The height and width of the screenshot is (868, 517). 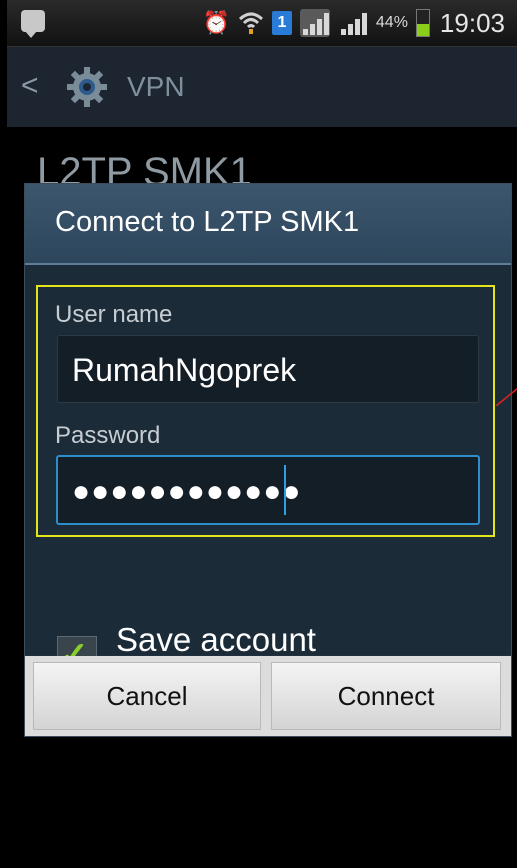 I want to click on bbm-icon, so click(x=33, y=24).